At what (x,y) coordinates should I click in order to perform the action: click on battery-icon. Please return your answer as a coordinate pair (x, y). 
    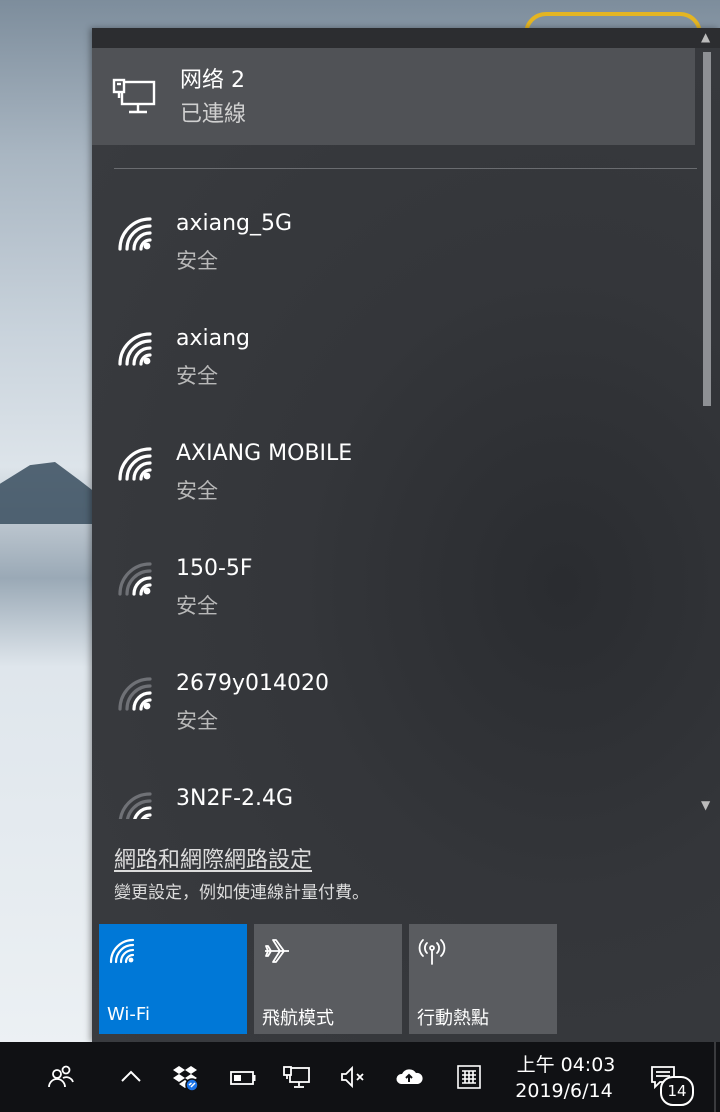
    Looking at the image, I should click on (243, 1077).